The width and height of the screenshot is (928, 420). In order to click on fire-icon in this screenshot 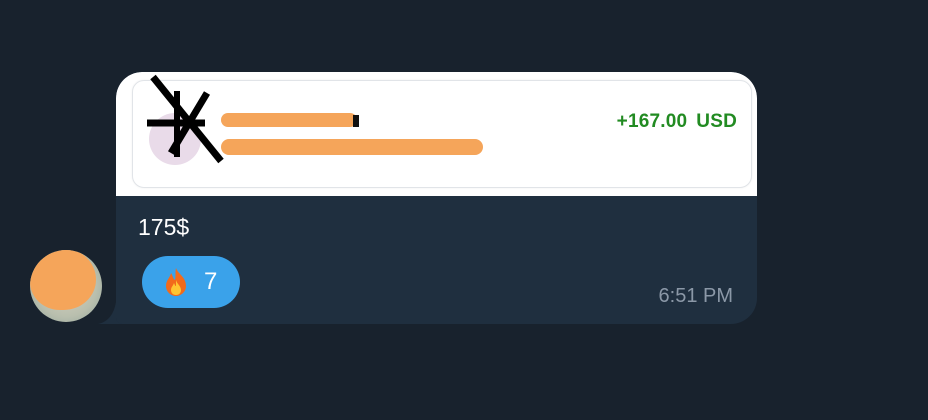, I will do `click(176, 282)`.